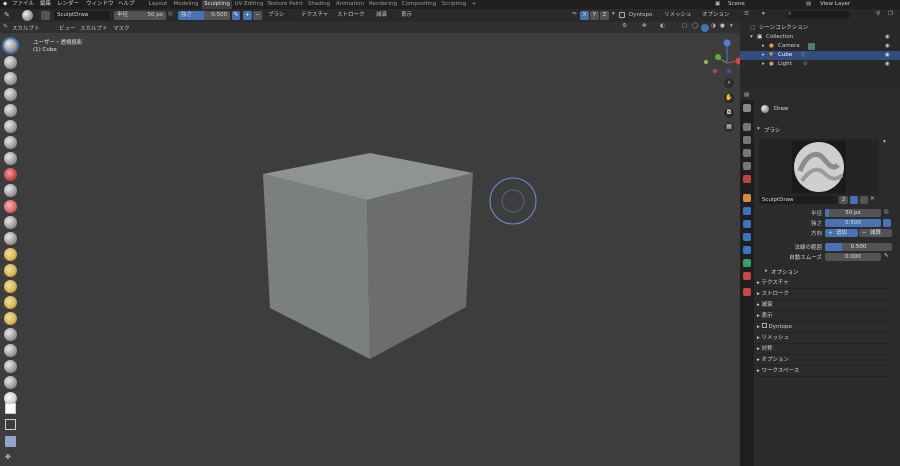  I want to click on snake-hook-tool-icon, so click(10, 270).